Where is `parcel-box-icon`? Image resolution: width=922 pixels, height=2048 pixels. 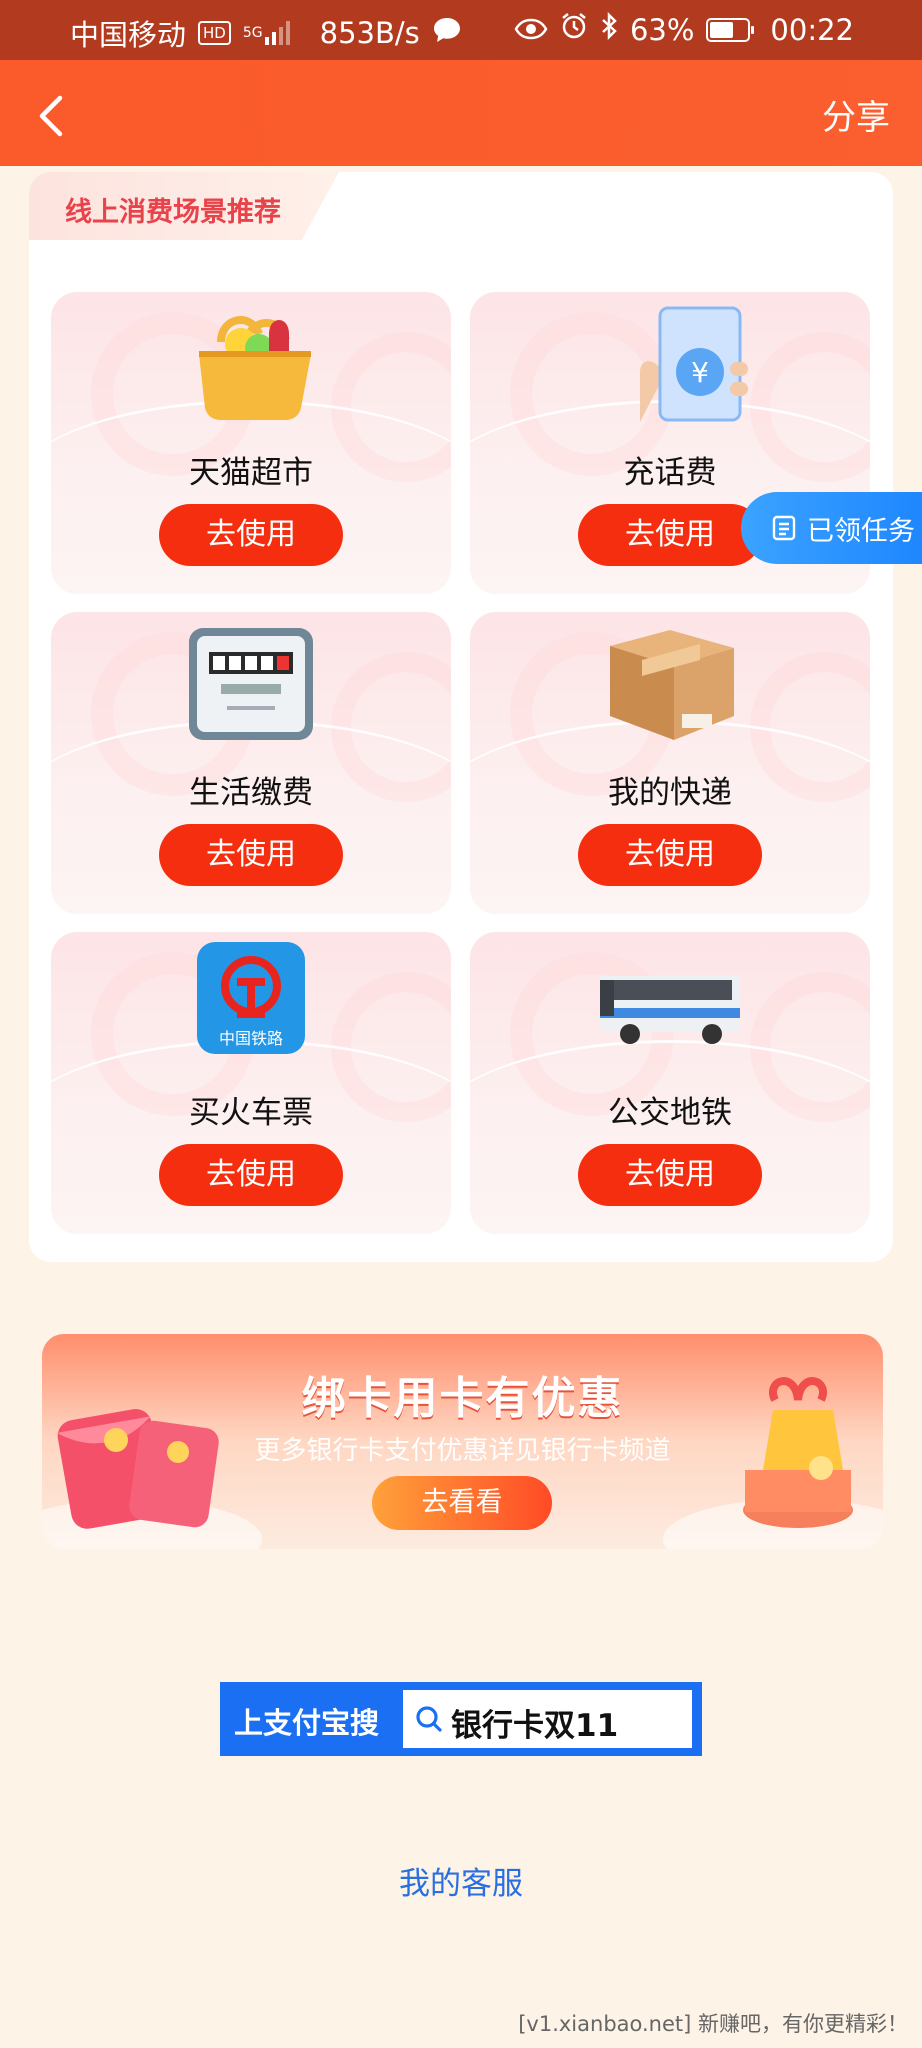
parcel-box-icon is located at coordinates (670, 682).